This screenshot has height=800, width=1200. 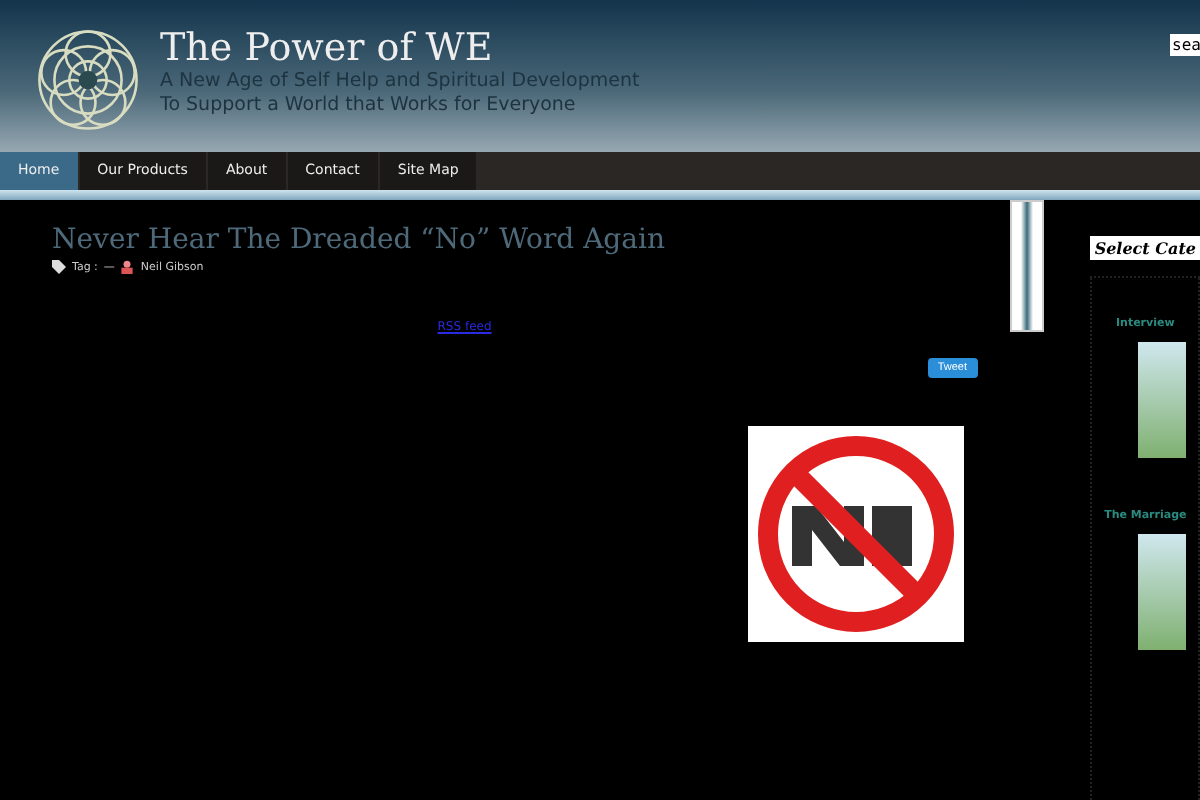 What do you see at coordinates (88, 80) in the screenshot?
I see `mandala-logo-icon` at bounding box center [88, 80].